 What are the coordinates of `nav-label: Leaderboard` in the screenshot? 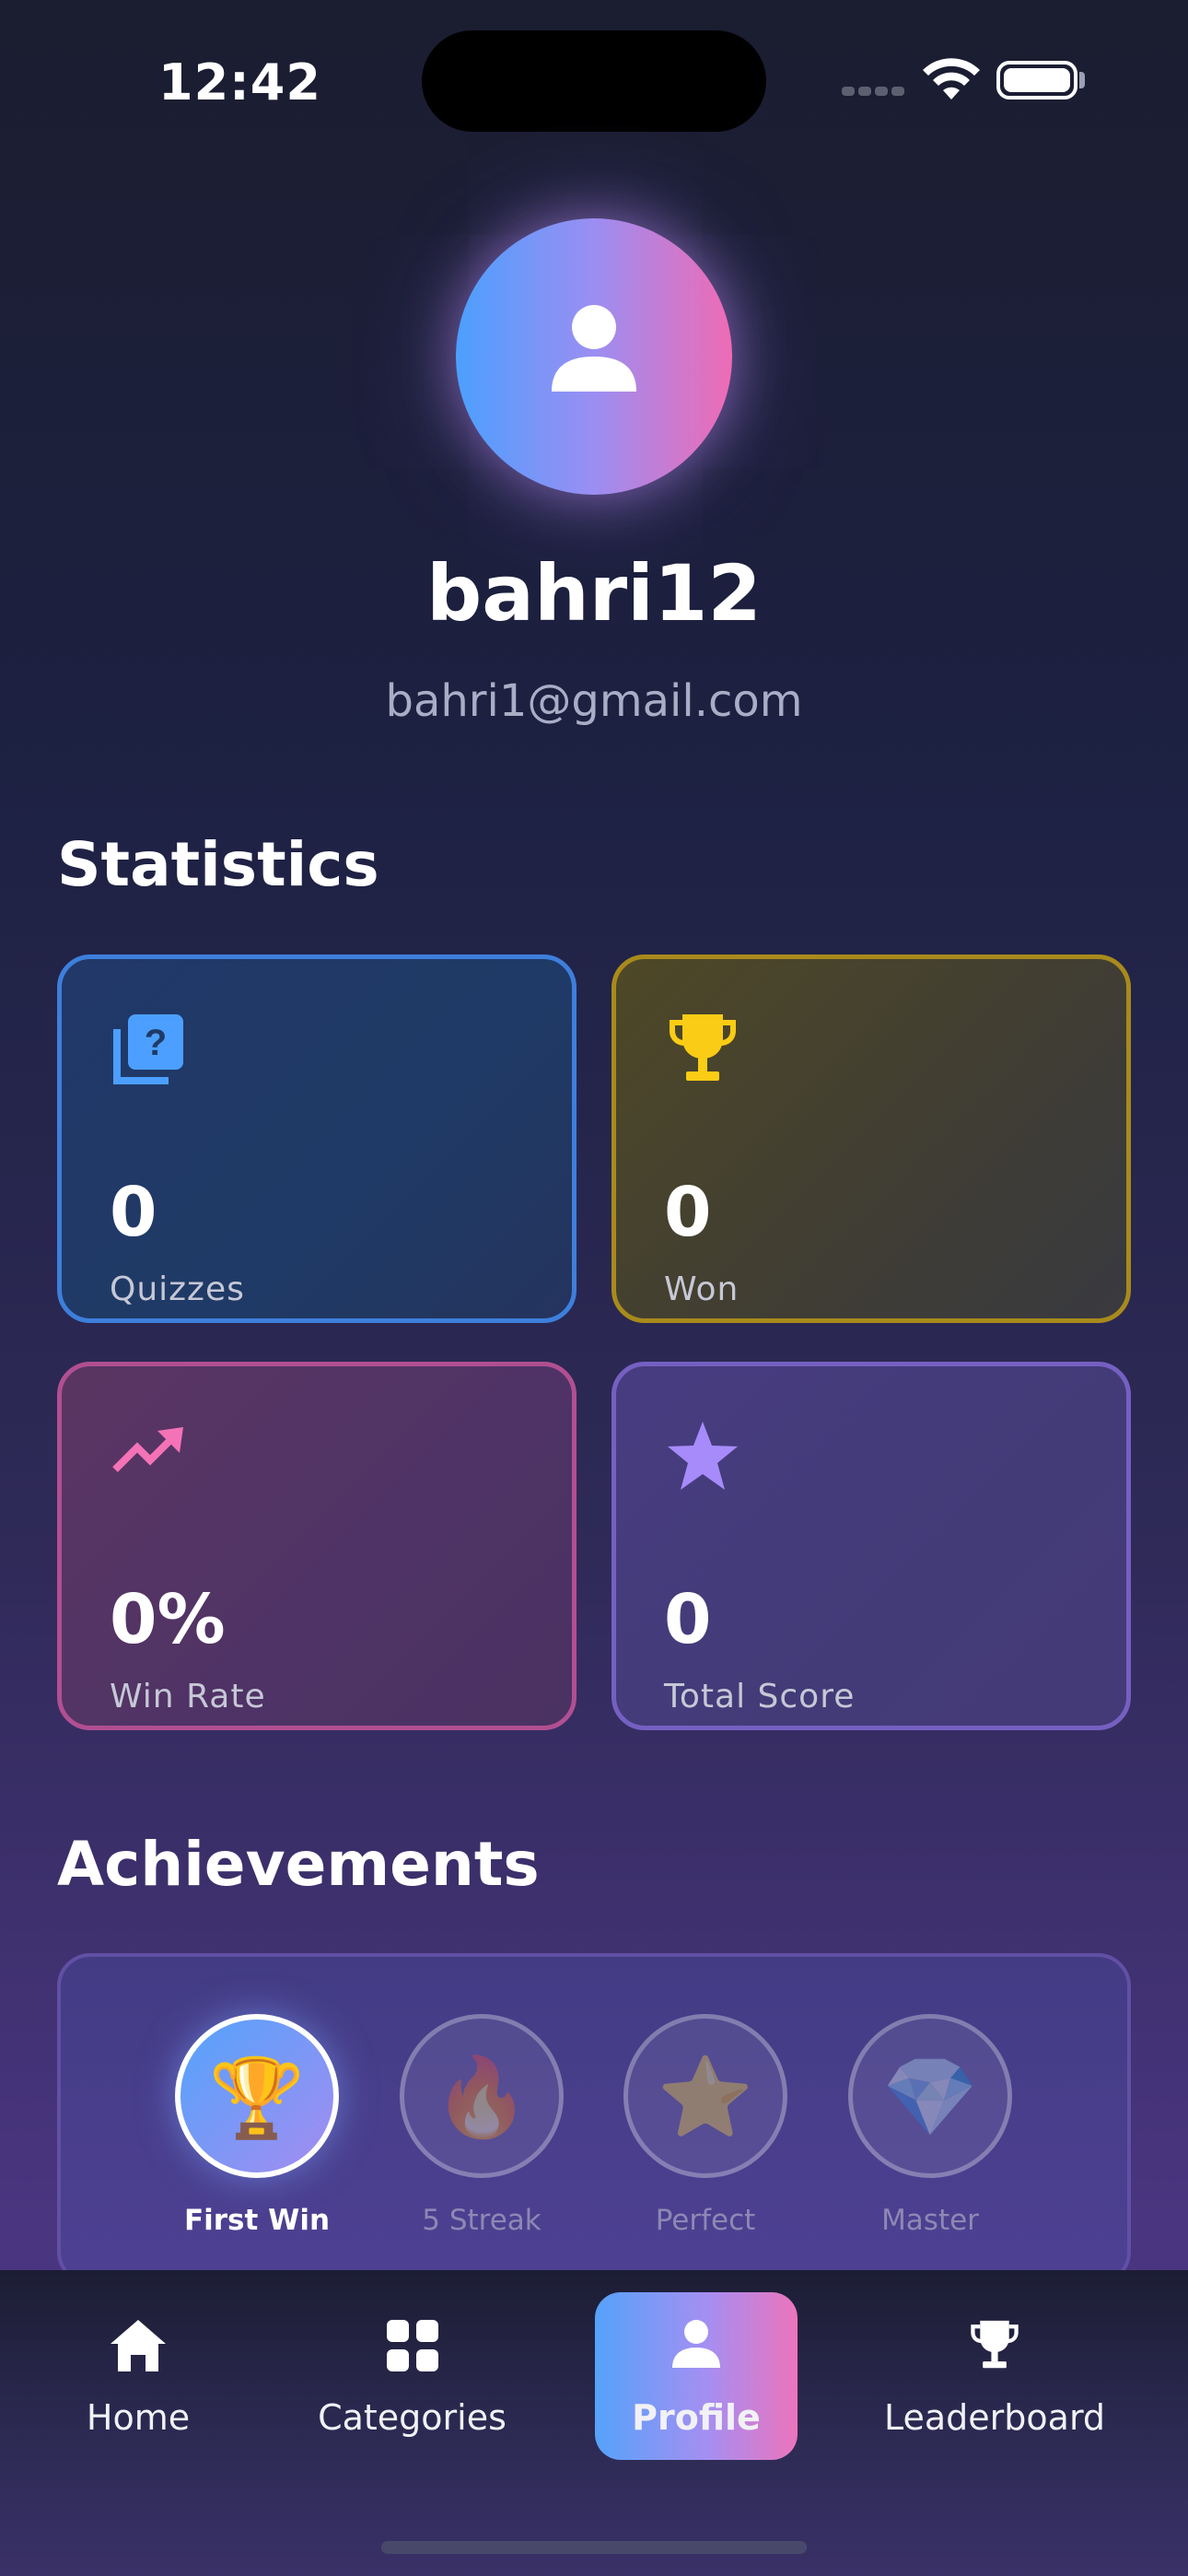 It's located at (995, 2417).